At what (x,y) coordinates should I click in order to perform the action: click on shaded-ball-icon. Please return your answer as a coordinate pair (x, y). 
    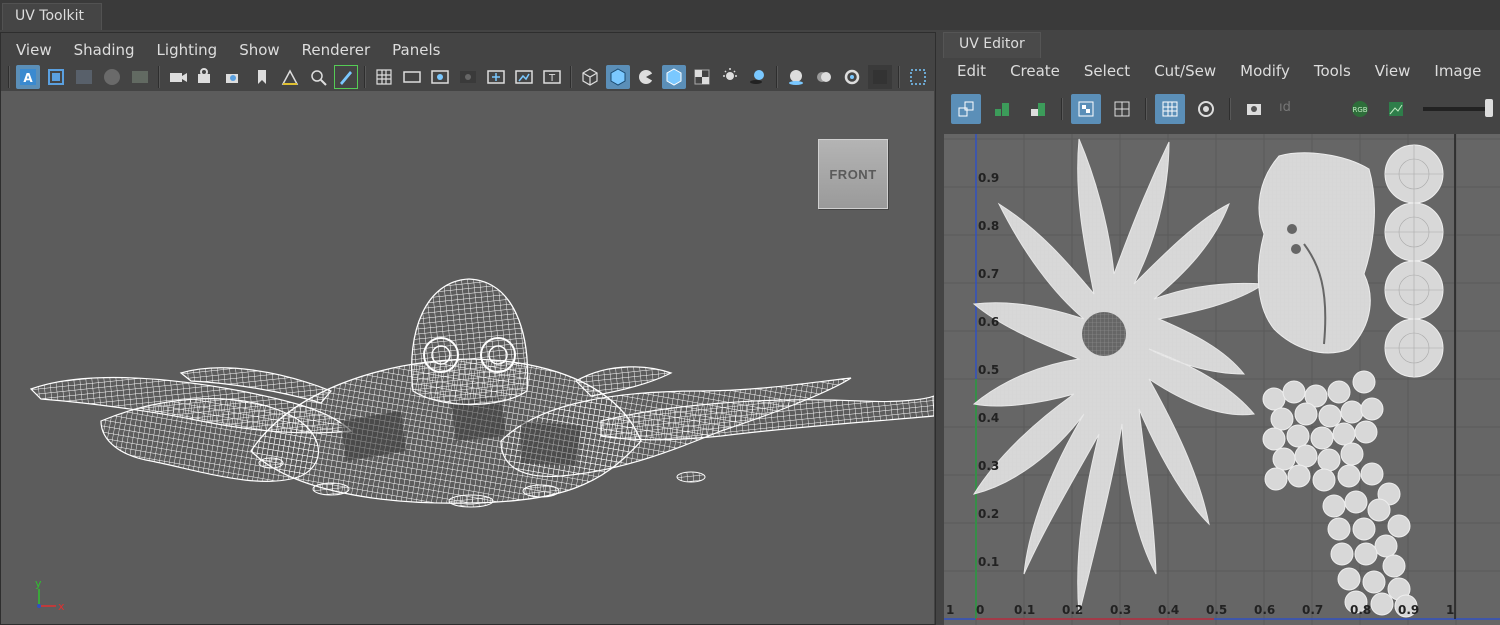
    Looking at the image, I should click on (112, 77).